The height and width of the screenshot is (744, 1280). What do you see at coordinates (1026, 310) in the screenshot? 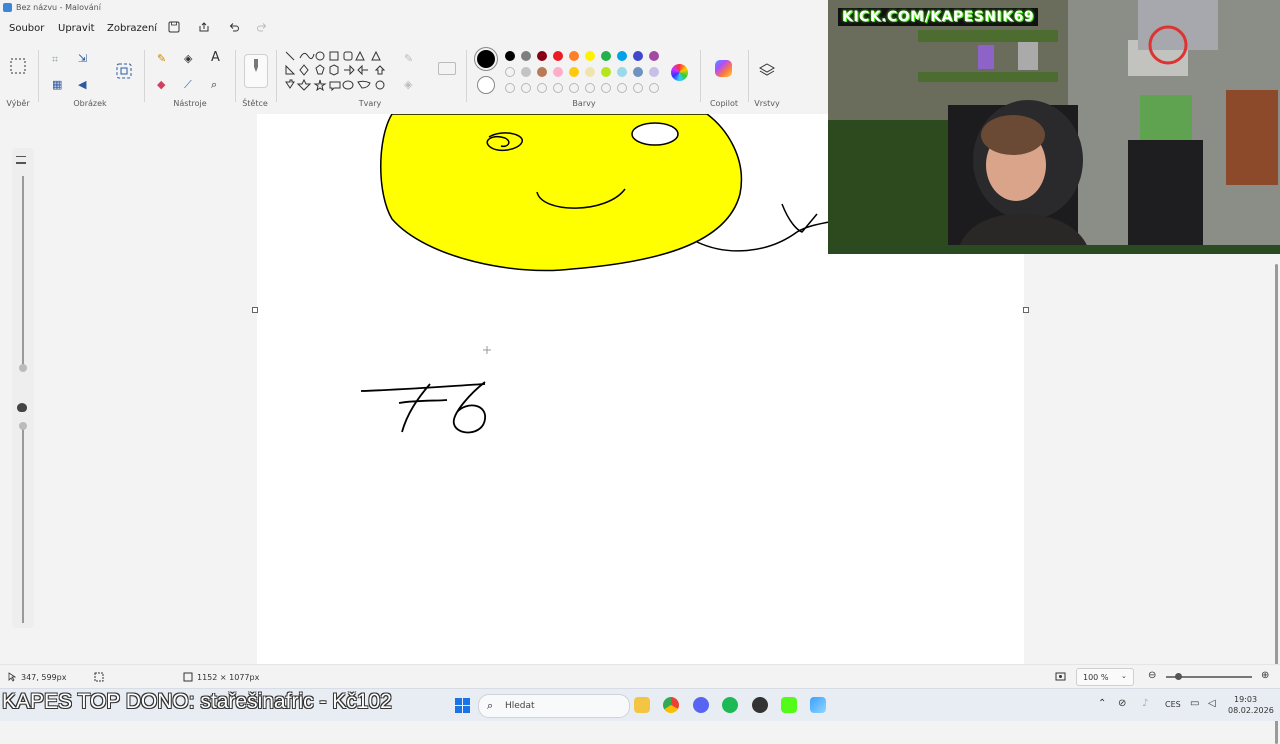
I see `resize-handle-right` at bounding box center [1026, 310].